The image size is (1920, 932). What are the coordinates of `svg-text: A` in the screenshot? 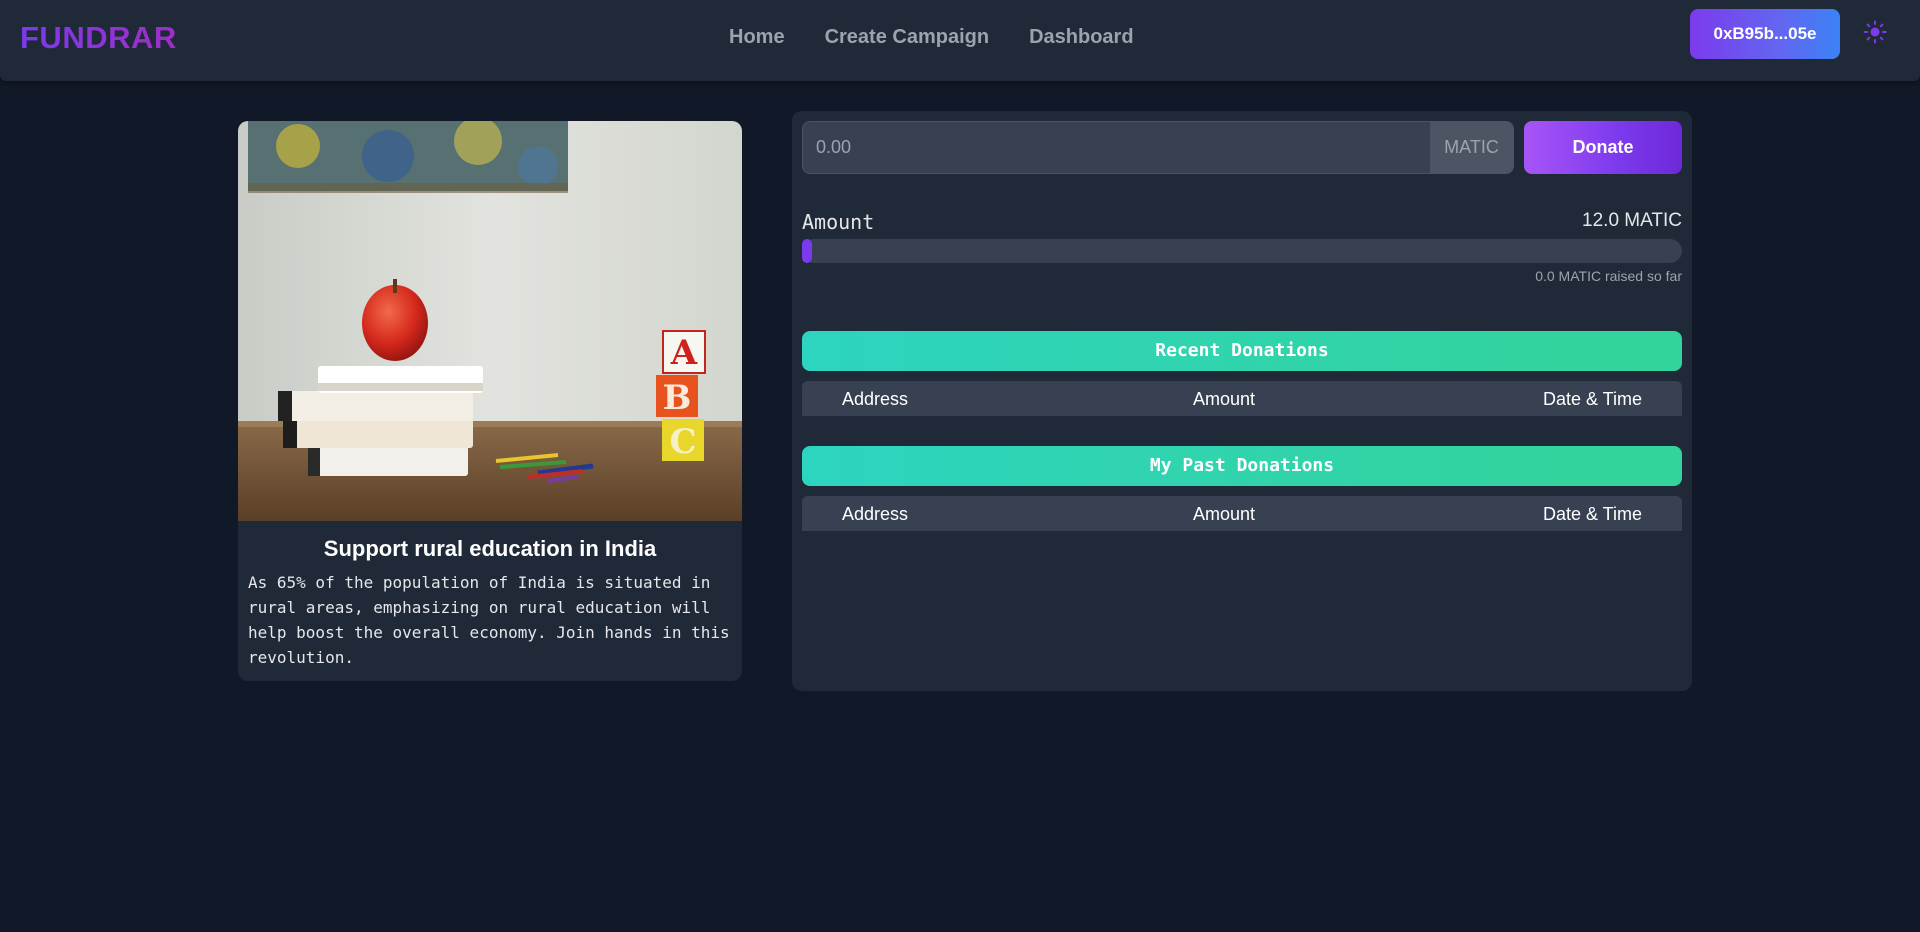 It's located at (684, 353).